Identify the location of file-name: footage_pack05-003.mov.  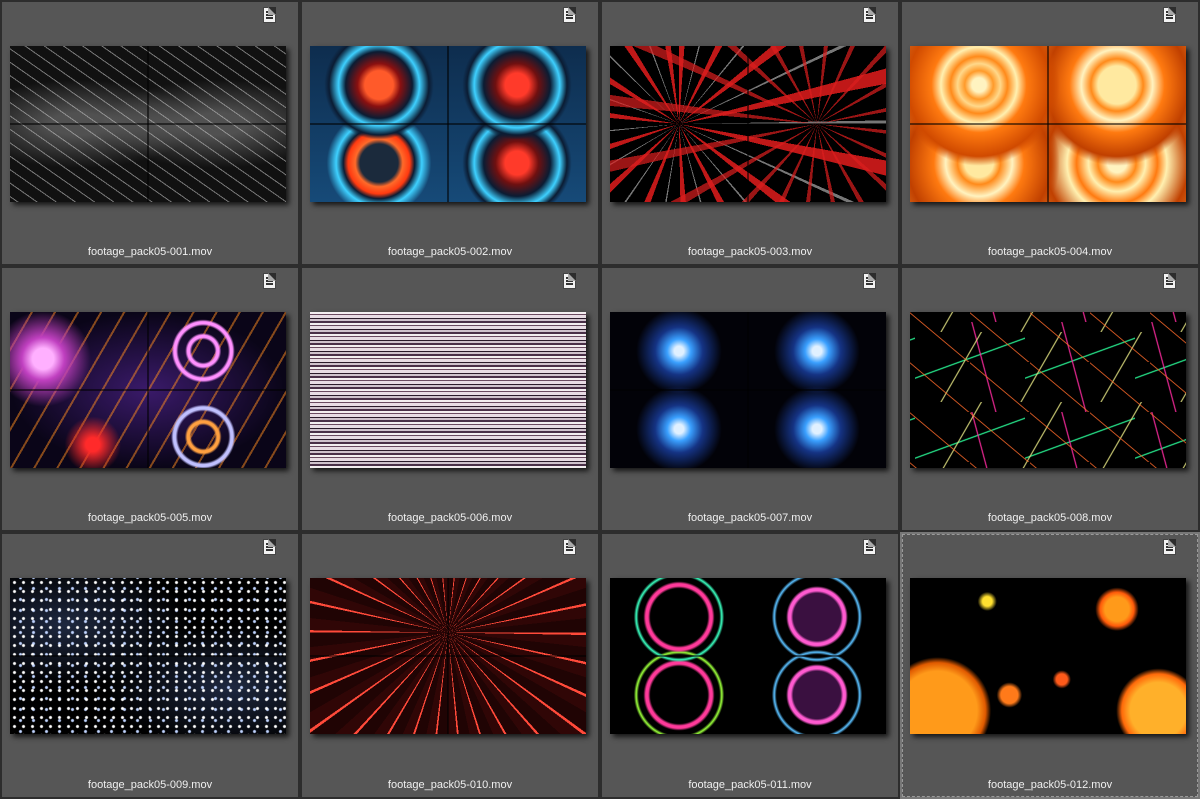
(750, 252).